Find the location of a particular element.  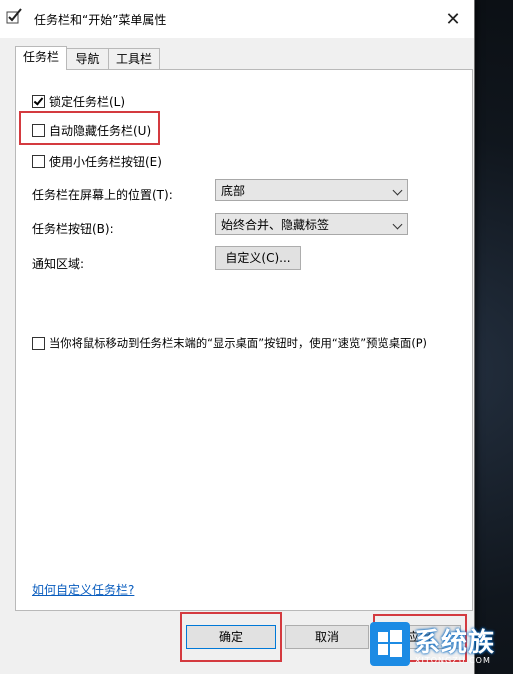

title-bar: 任务栏和“开始”菜单属性 ✕ is located at coordinates (237, 19).